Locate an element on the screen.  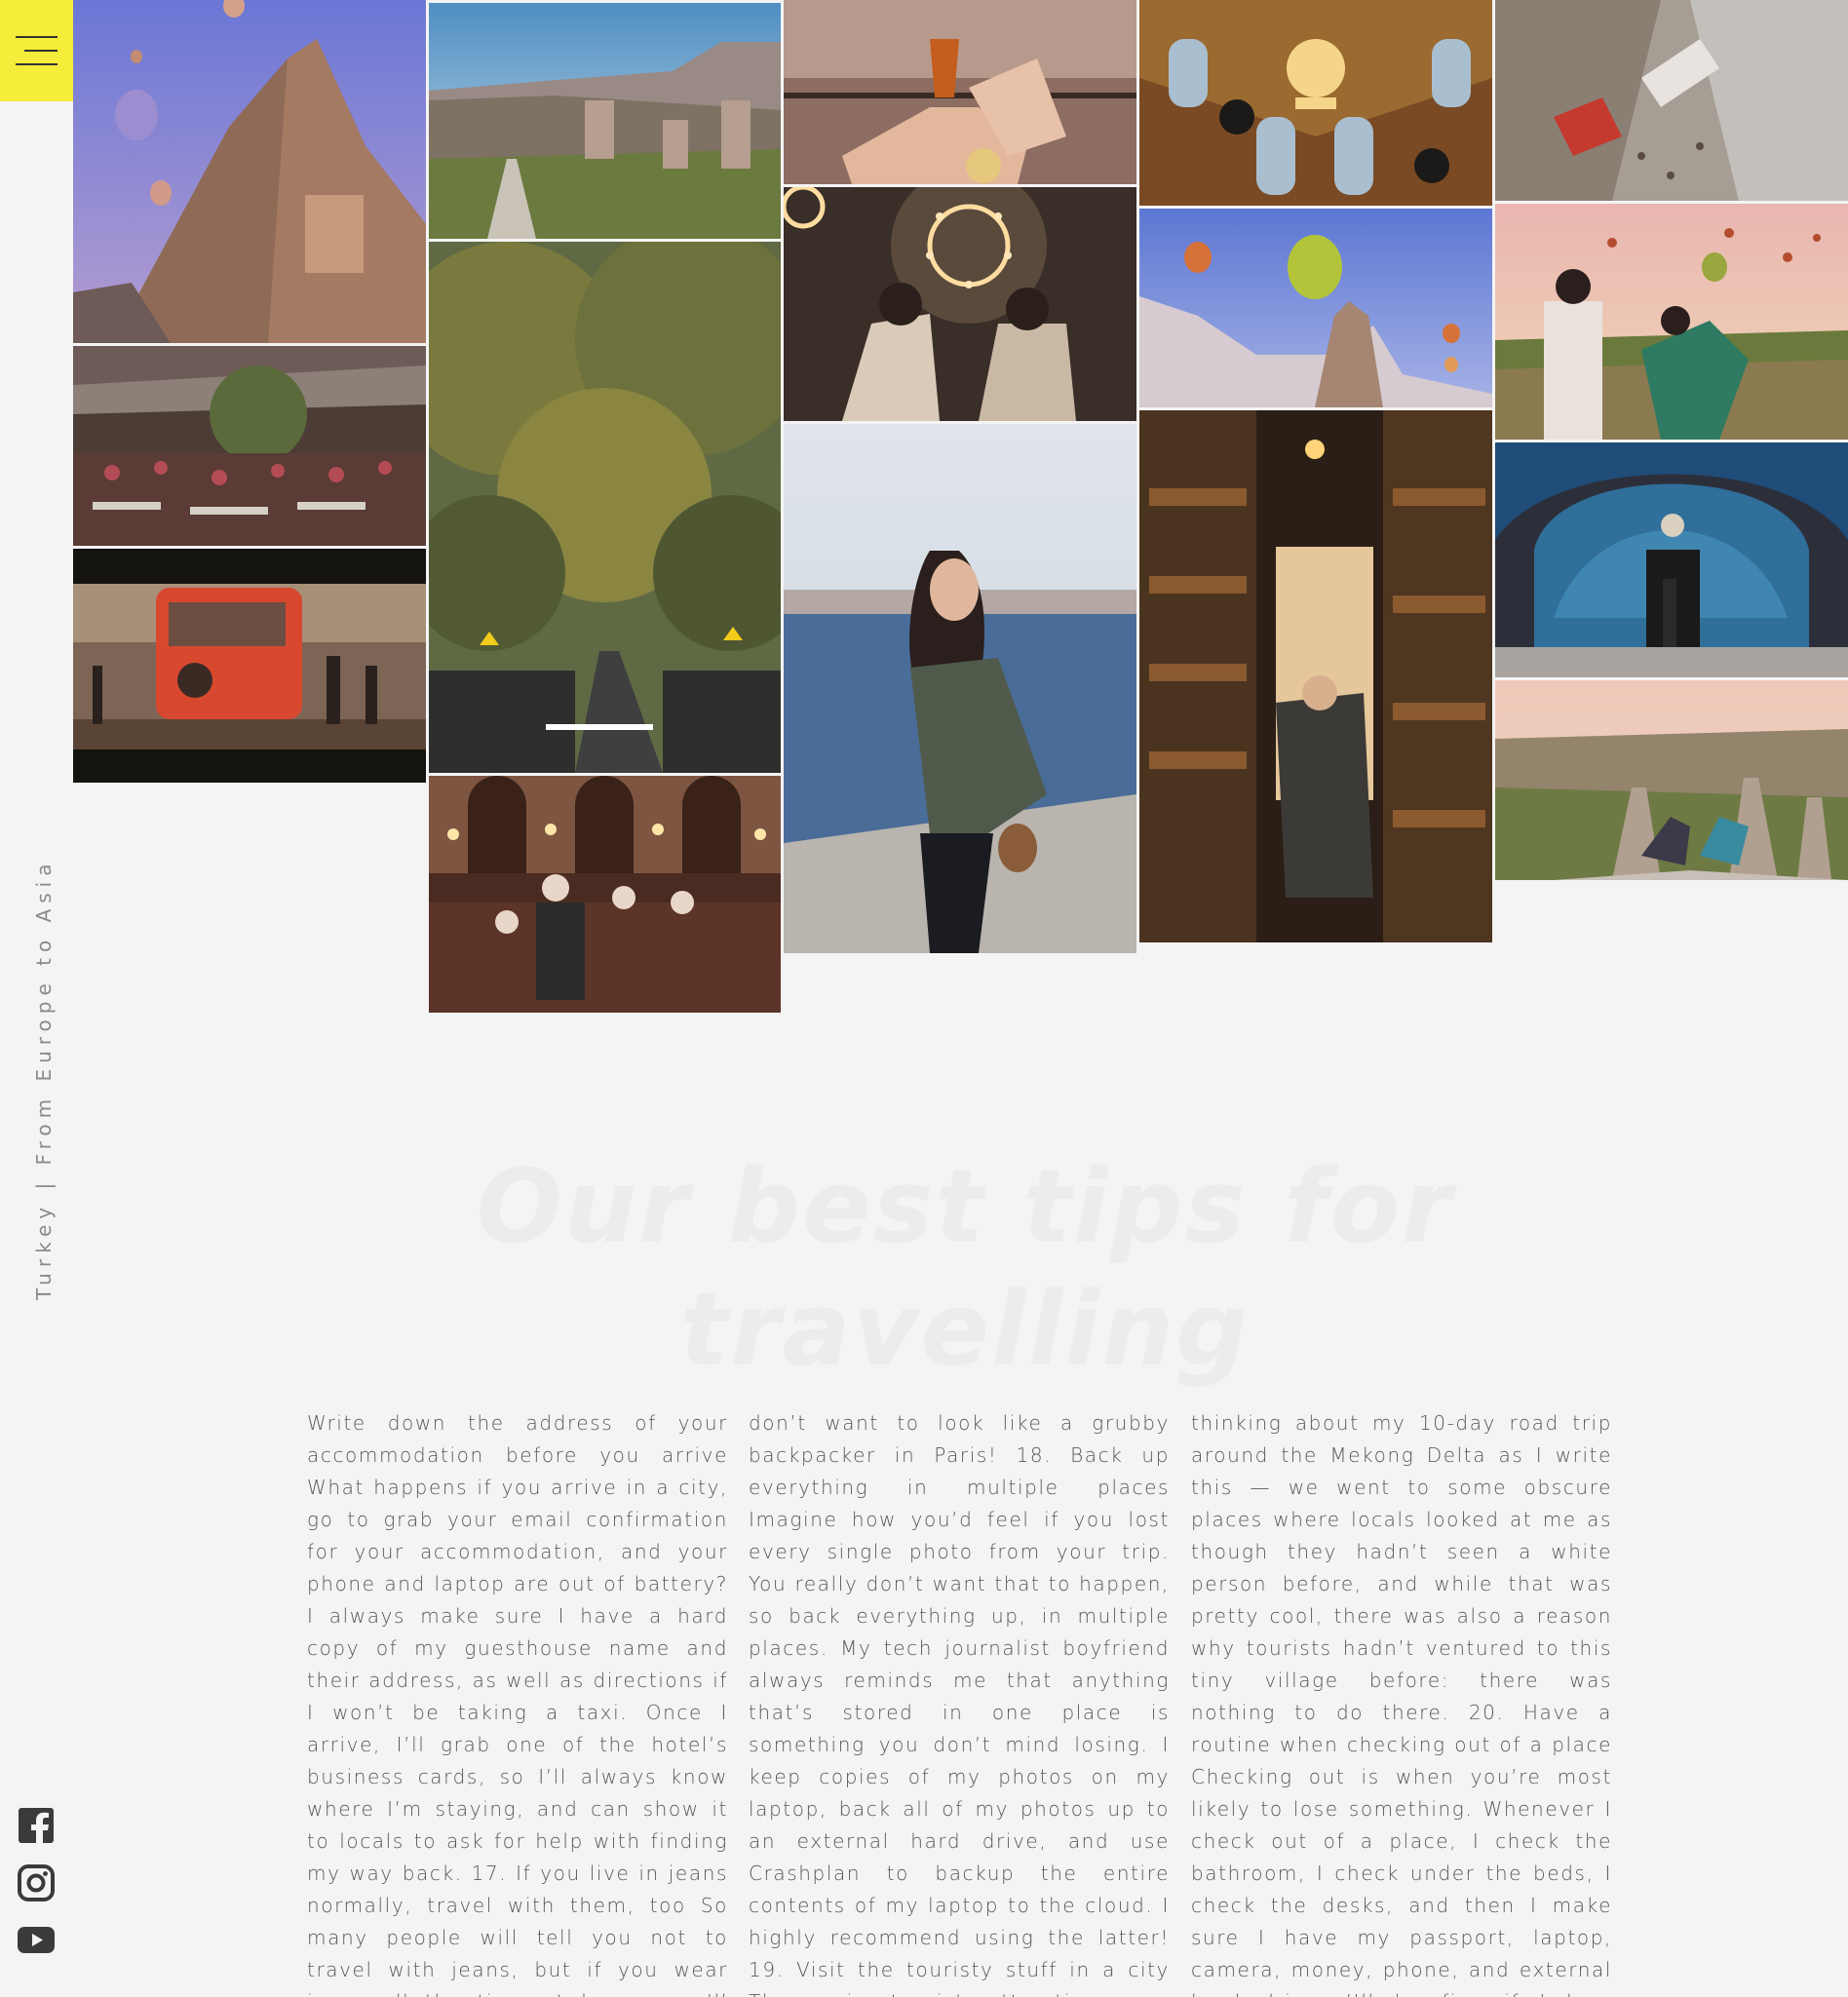
instagram-icon is located at coordinates (36, 1882).